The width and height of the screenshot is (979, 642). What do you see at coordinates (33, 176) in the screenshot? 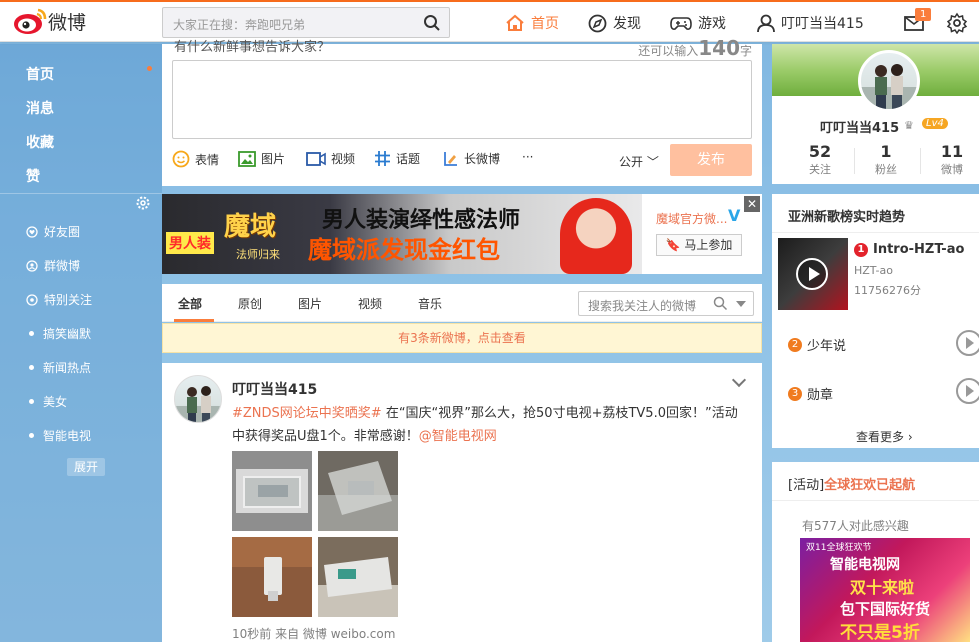
I see `sidebar-item-likes: 赞` at bounding box center [33, 176].